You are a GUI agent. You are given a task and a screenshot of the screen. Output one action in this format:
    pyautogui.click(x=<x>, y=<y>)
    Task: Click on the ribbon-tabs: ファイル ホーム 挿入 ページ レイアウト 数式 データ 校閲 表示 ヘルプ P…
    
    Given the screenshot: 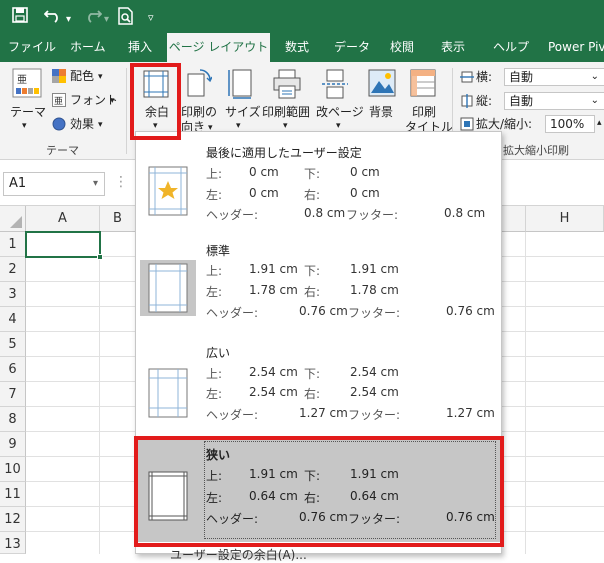 What is the action you would take?
    pyautogui.click(x=302, y=47)
    